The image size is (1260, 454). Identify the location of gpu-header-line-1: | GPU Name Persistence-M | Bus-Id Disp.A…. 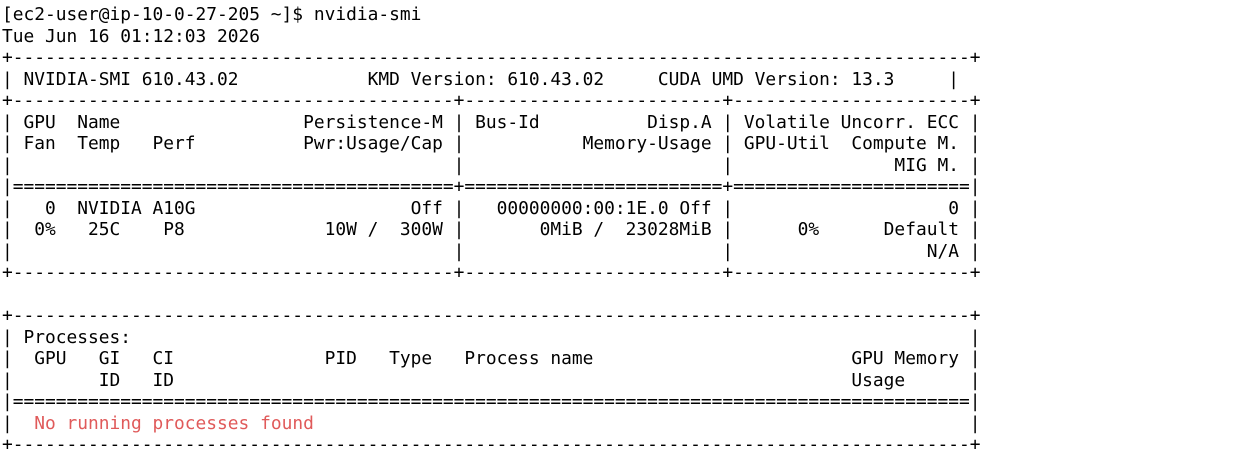
(491, 122).